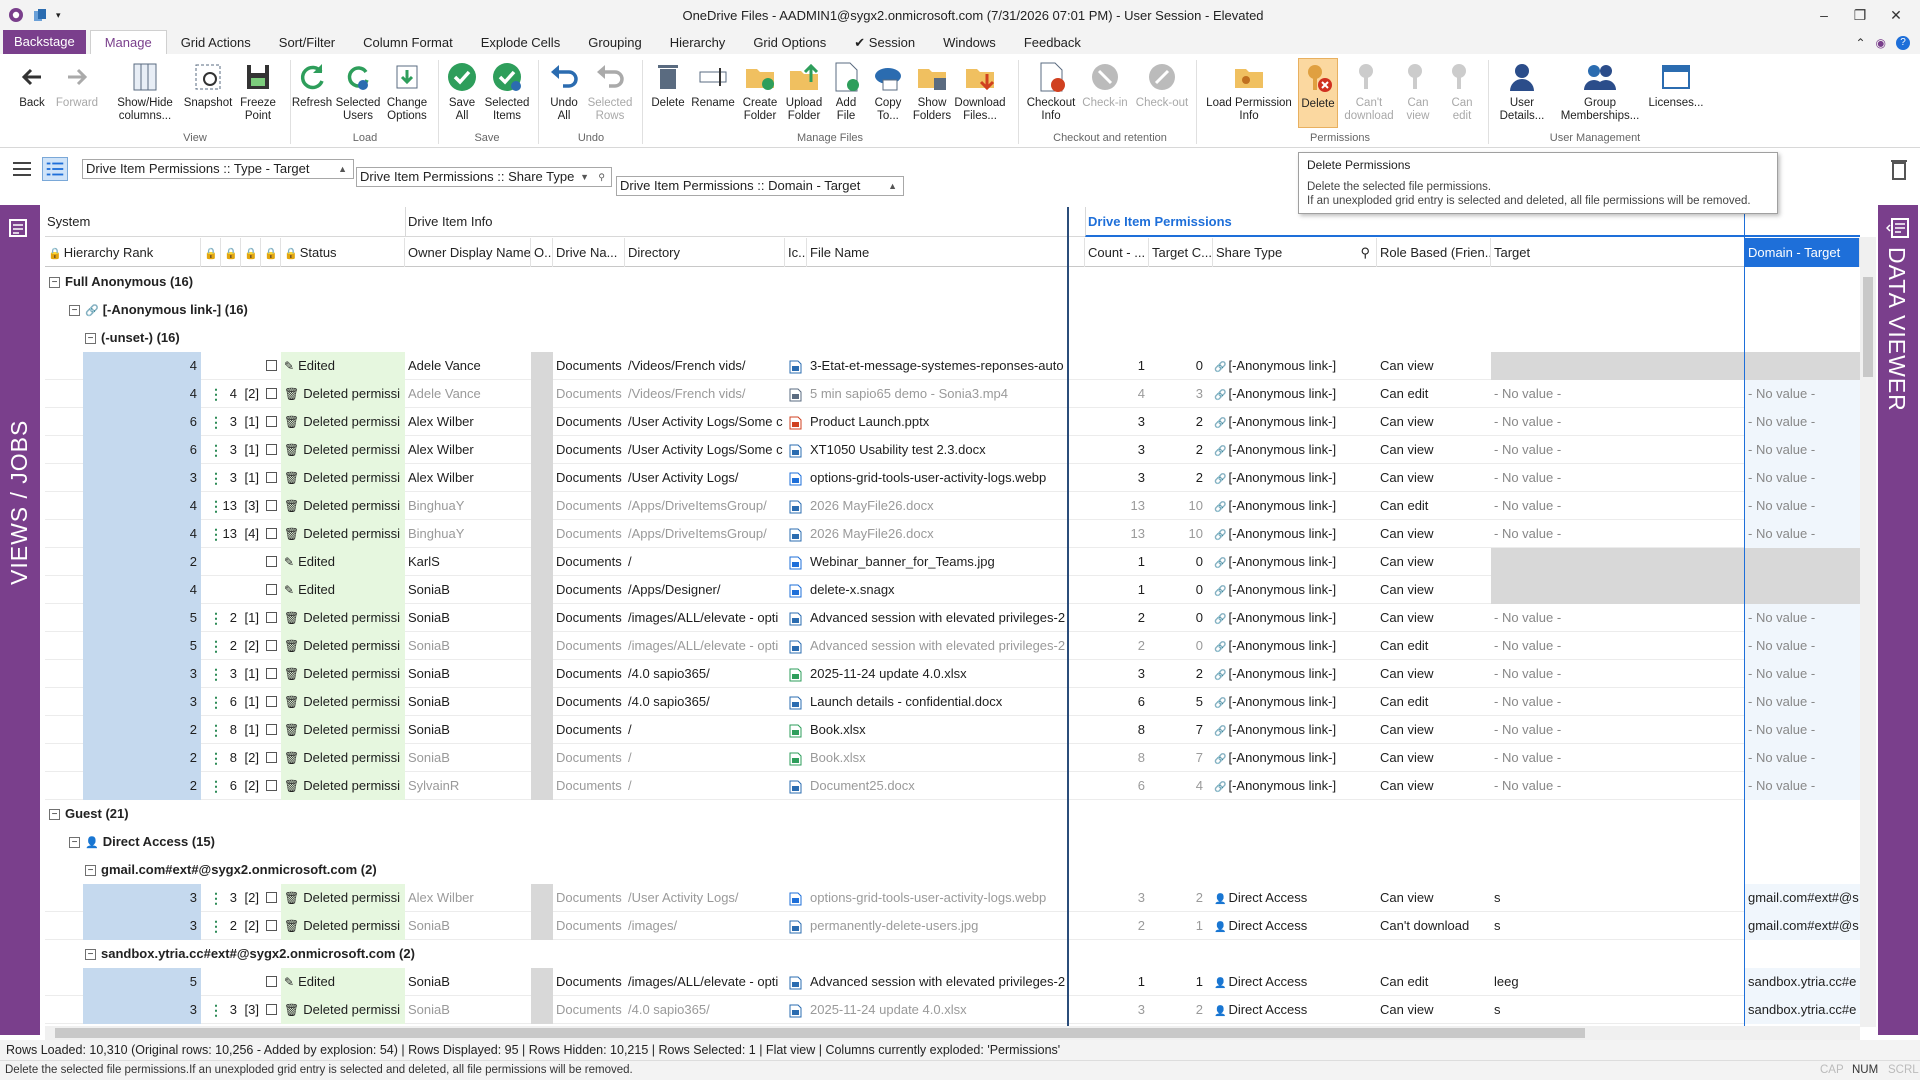 The image size is (1920, 1080). Describe the element at coordinates (128, 42) in the screenshot. I see `tab-manage: Manage` at that location.